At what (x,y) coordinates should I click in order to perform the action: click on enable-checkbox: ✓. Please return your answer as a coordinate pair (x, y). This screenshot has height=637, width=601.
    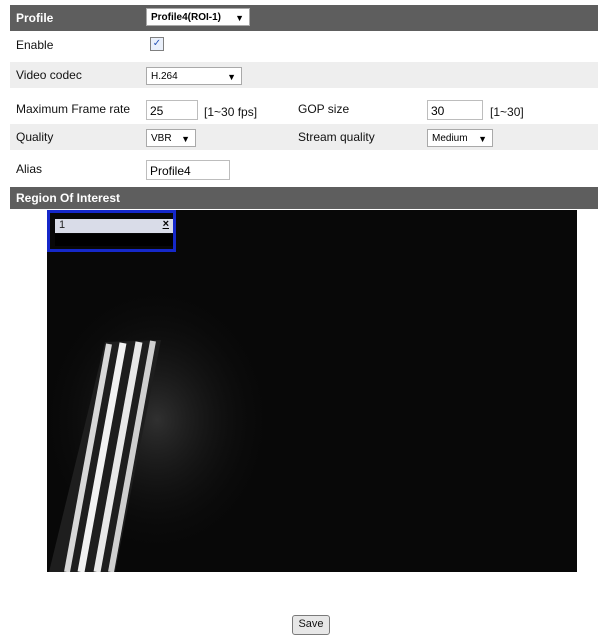
    Looking at the image, I should click on (157, 44).